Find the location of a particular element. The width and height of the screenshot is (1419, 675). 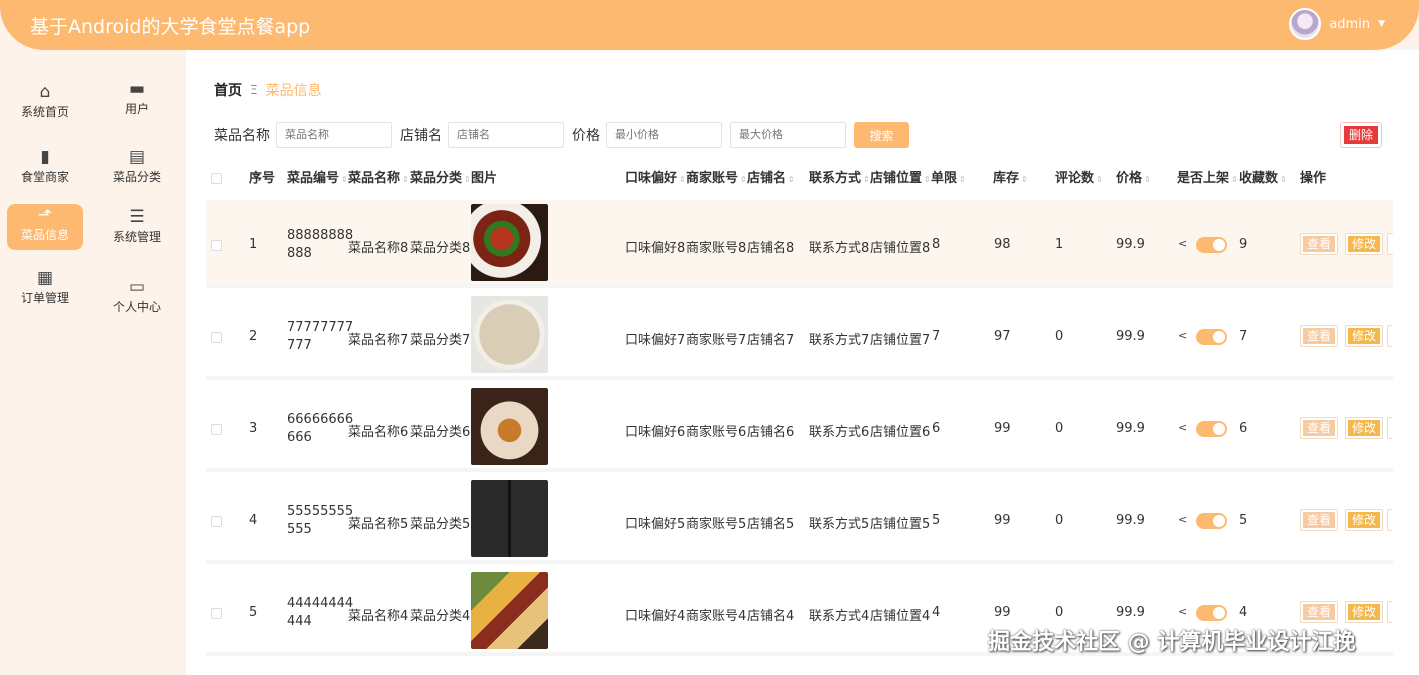

col-taste: 口味偏好 ⇕ is located at coordinates (655, 179).